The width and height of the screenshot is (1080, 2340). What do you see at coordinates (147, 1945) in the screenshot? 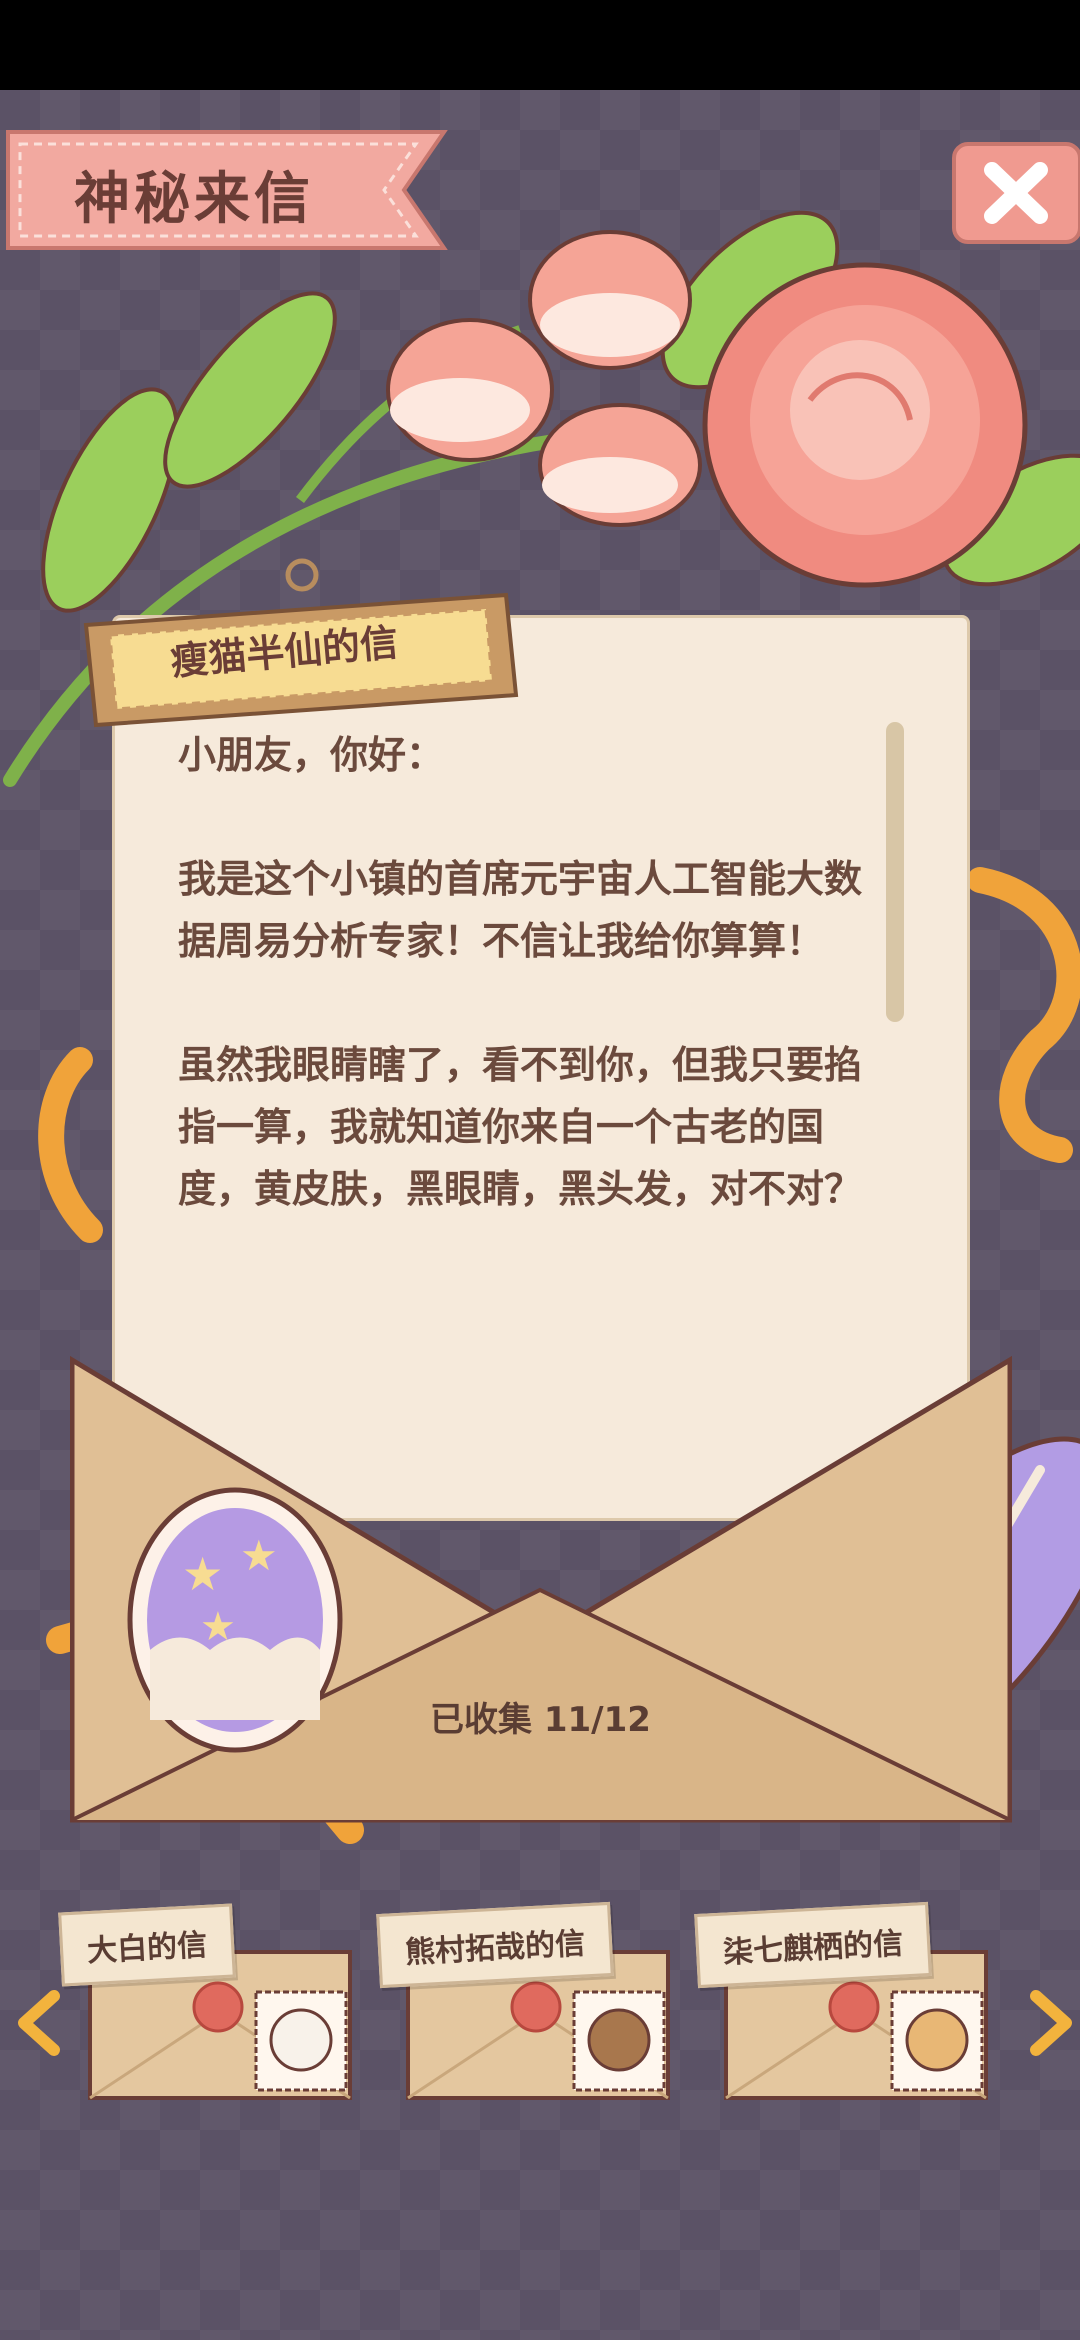
I see `letter-card-label: 大白的信` at bounding box center [147, 1945].